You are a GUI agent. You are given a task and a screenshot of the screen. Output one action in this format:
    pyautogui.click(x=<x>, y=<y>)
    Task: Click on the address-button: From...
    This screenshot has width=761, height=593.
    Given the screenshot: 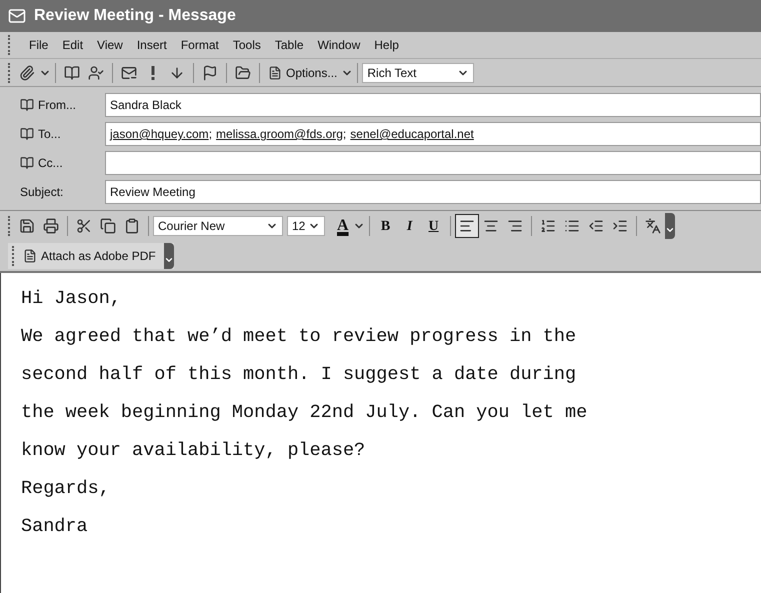 What is the action you would take?
    pyautogui.click(x=62, y=105)
    